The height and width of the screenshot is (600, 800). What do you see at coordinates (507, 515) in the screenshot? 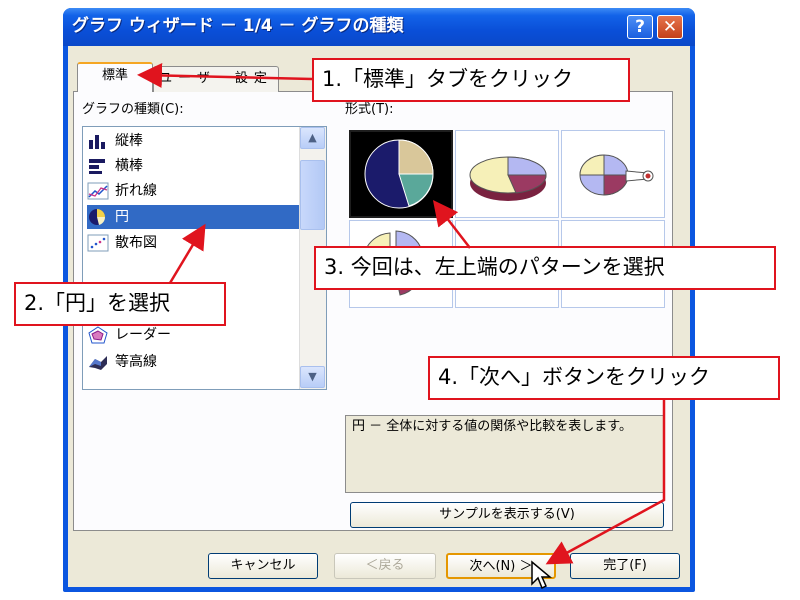
I see `view-sample-button: サンプルを表示する(V)` at bounding box center [507, 515].